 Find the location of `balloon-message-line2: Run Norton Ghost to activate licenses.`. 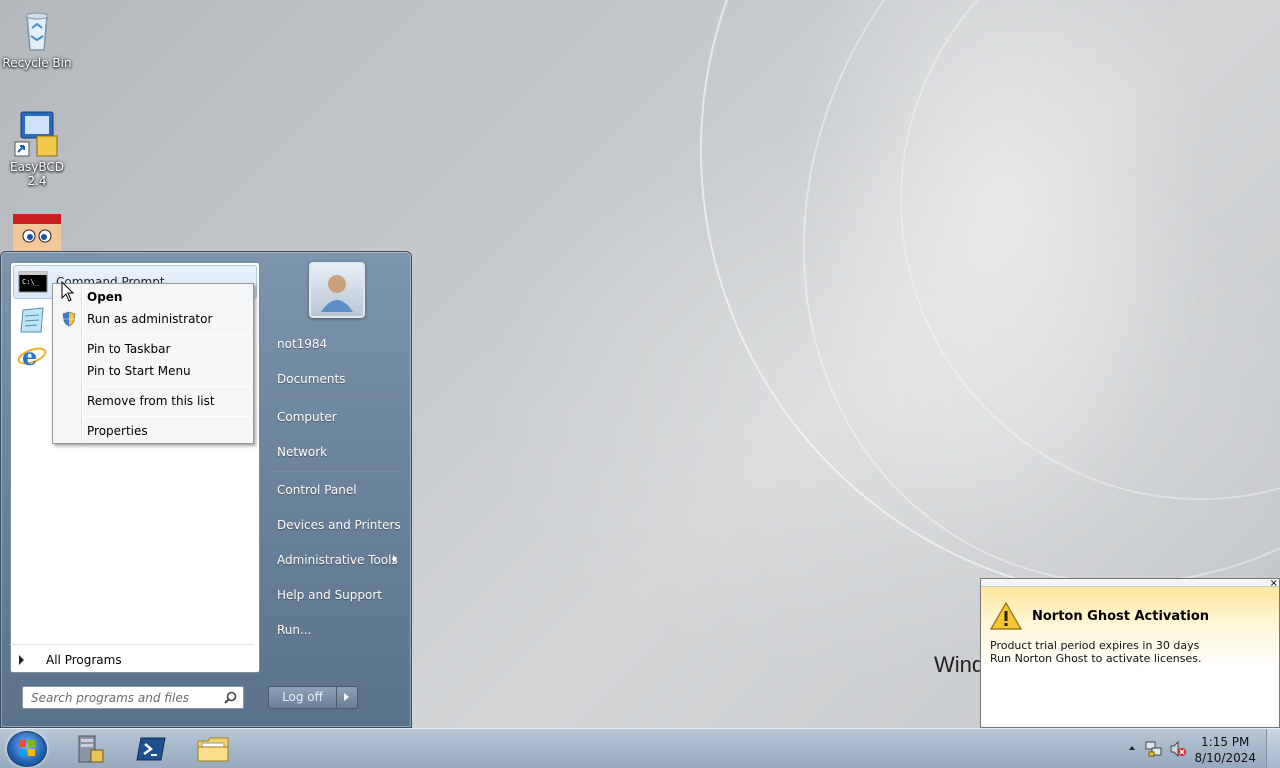

balloon-message-line2: Run Norton Ghost to activate licenses. is located at coordinates (1096, 658).